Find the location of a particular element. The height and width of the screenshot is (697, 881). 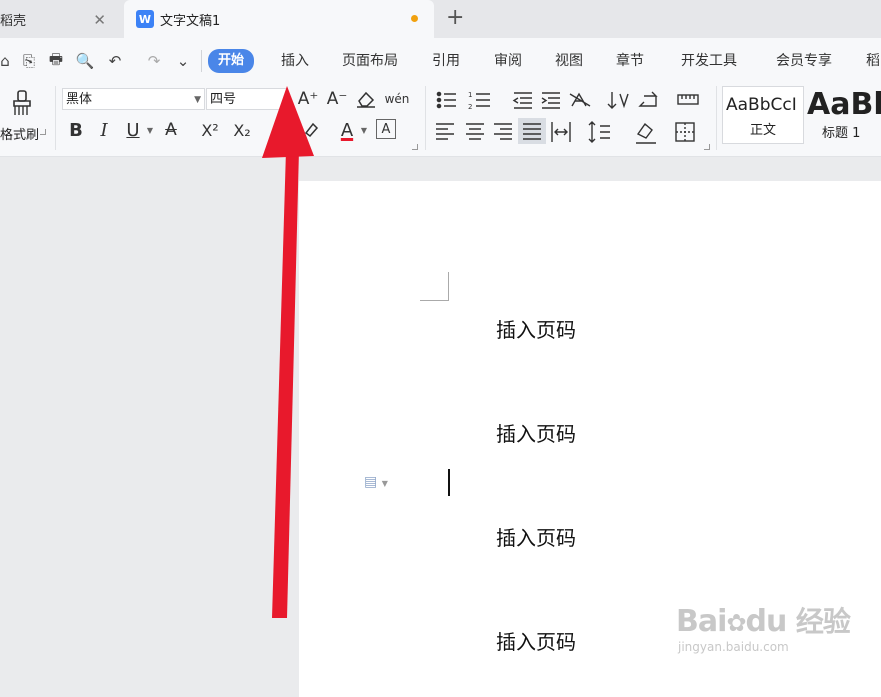

paw-icon: ✿ is located at coordinates (736, 623).